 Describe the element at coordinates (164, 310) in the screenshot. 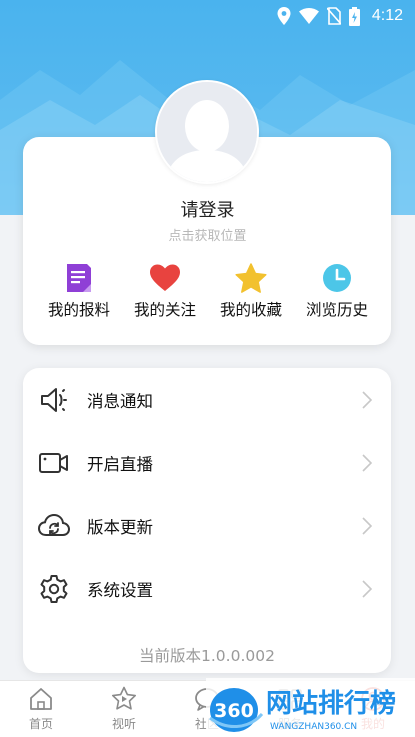

I see `my-follows-label: 我的关注` at that location.